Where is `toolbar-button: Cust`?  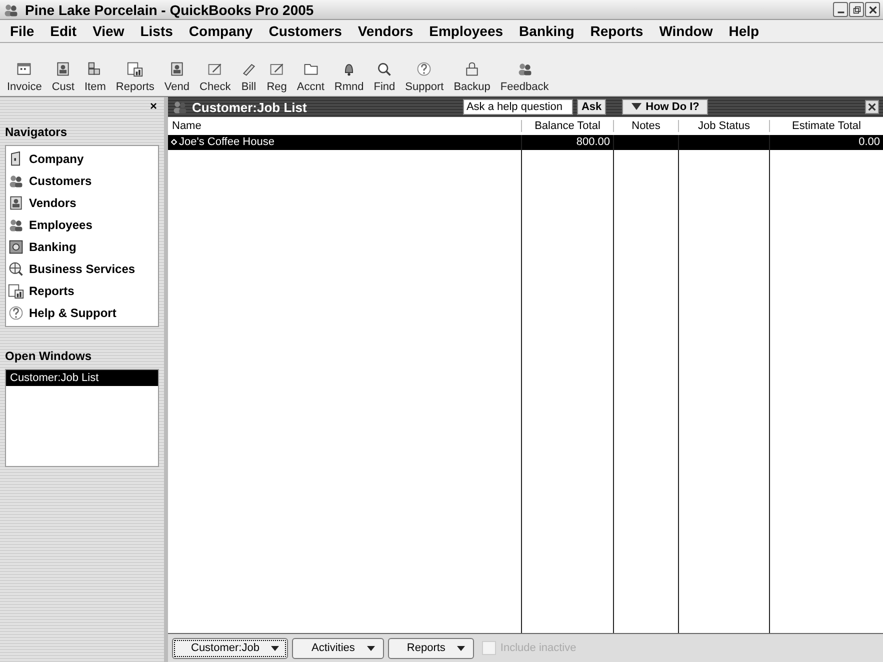
toolbar-button: Cust is located at coordinates (63, 77).